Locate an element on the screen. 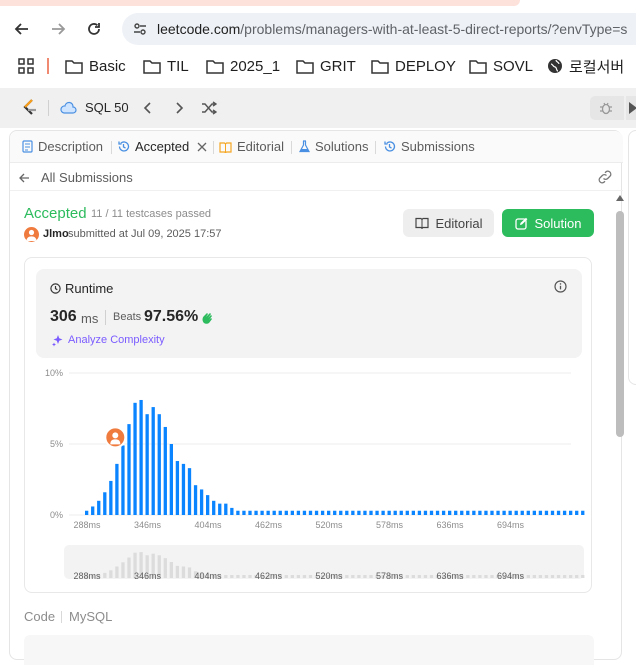 This screenshot has width=636, height=665. bookmark-grit: GRIT is located at coordinates (326, 66).